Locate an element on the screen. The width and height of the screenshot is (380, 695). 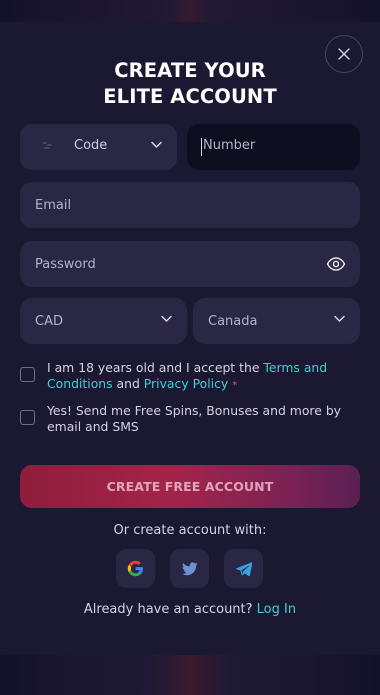
phone-number-input: Number is located at coordinates (273, 147).